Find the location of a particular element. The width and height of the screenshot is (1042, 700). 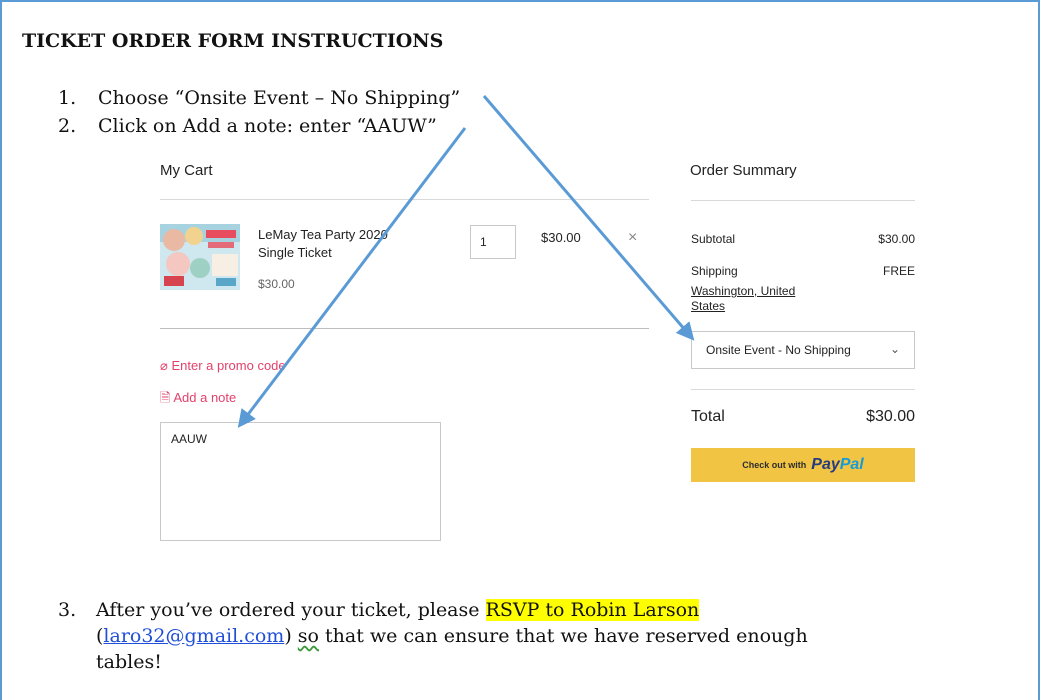

close-paren: ) is located at coordinates (288, 636).